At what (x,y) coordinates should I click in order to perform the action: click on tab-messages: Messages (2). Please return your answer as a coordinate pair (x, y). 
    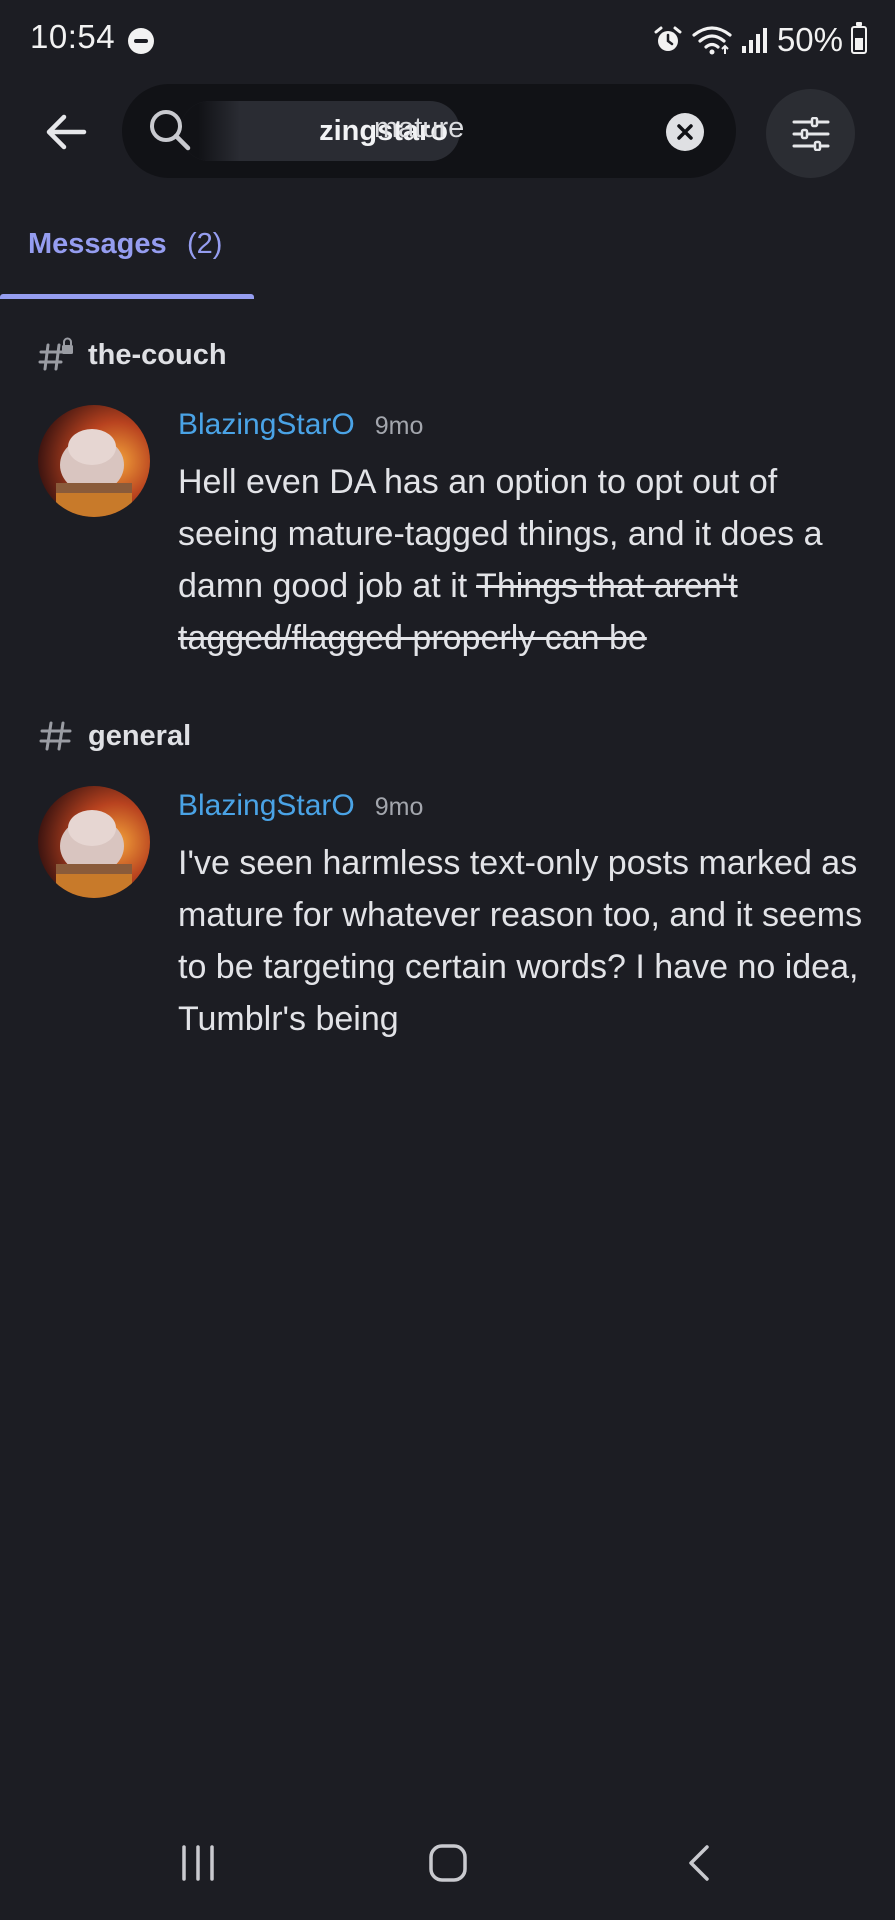
    Looking at the image, I should click on (127, 257).